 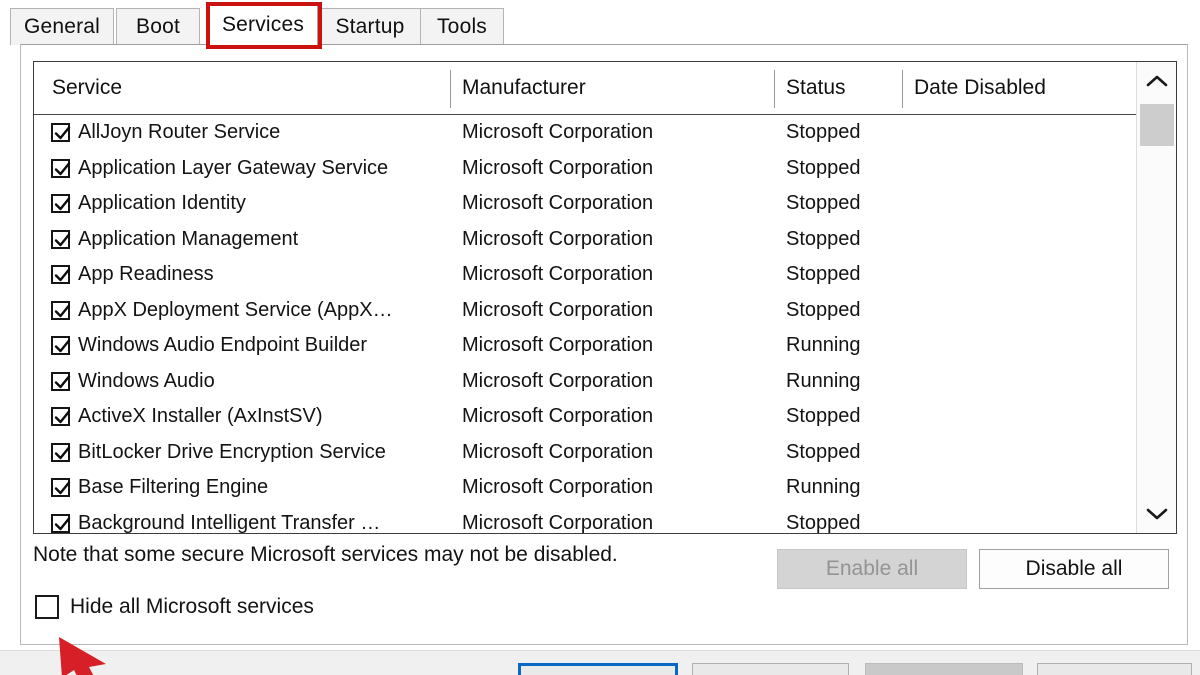 What do you see at coordinates (47, 607) in the screenshot?
I see `hide-all-microsoft-services-box` at bounding box center [47, 607].